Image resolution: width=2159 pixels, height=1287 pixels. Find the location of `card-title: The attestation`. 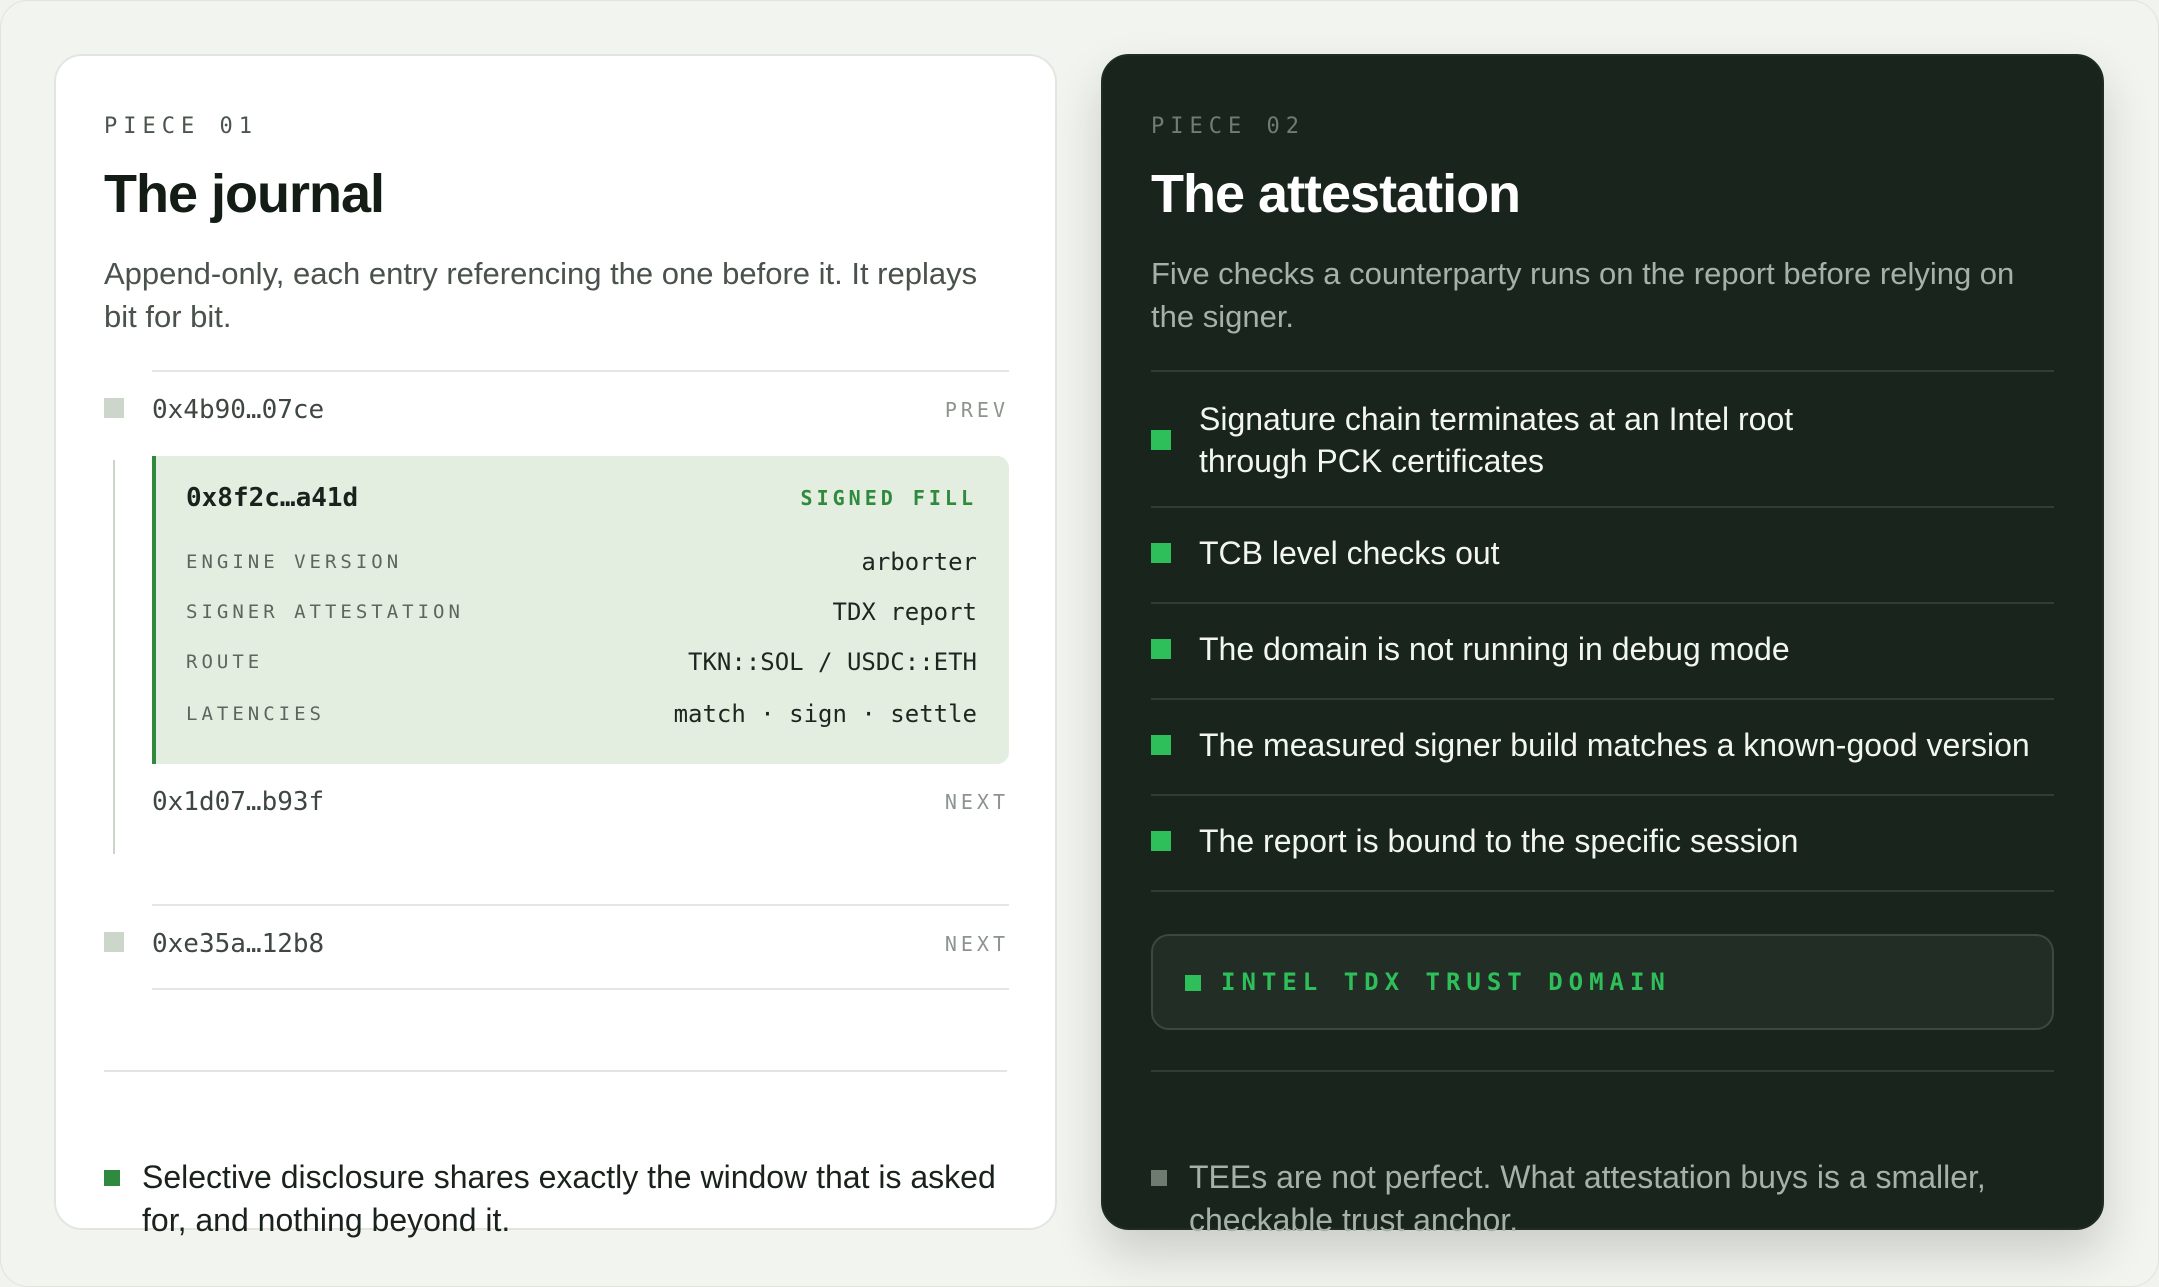

card-title: The attestation is located at coordinates (1336, 194).